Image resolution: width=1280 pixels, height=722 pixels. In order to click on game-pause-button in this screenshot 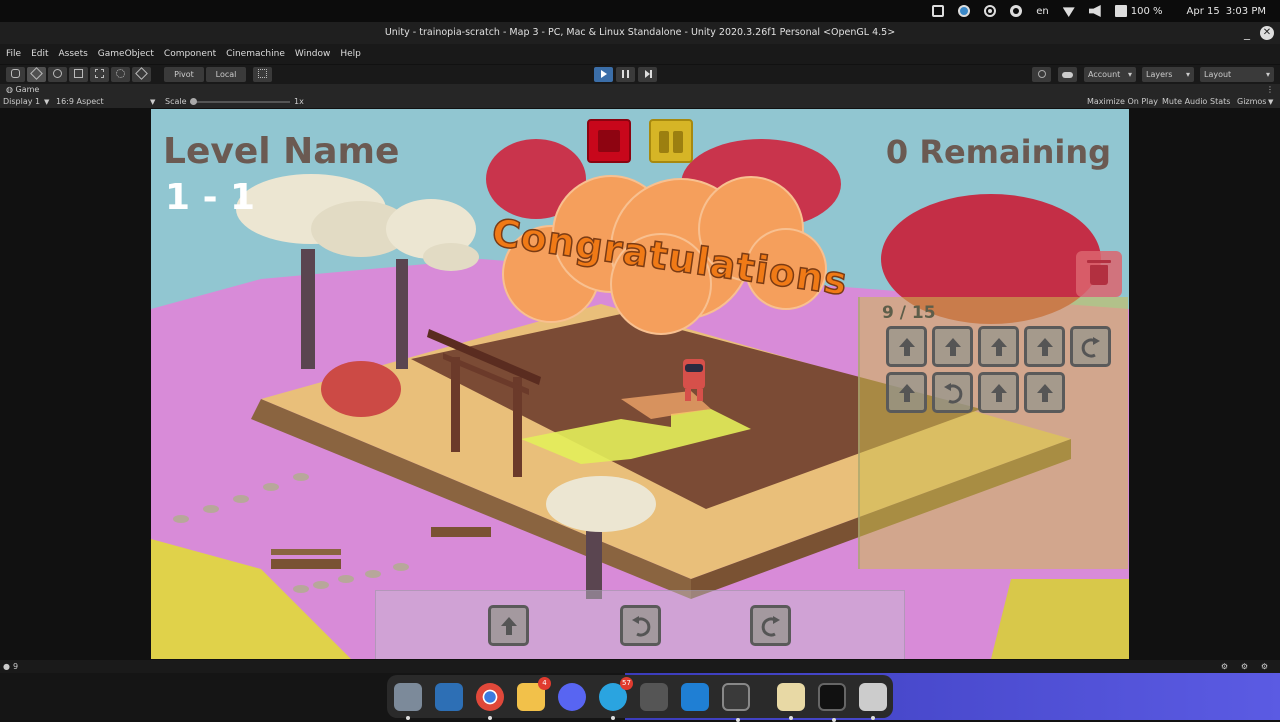, I will do `click(671, 141)`.